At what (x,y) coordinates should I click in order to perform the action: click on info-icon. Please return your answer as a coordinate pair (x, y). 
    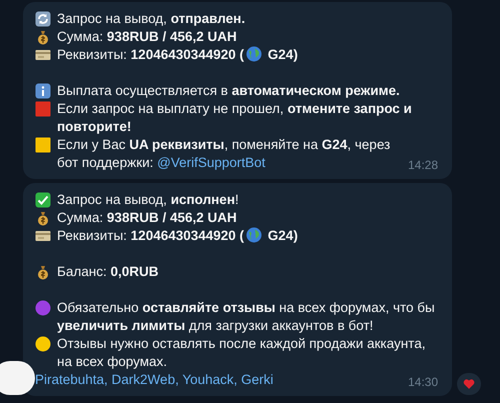
    Looking at the image, I should click on (43, 91).